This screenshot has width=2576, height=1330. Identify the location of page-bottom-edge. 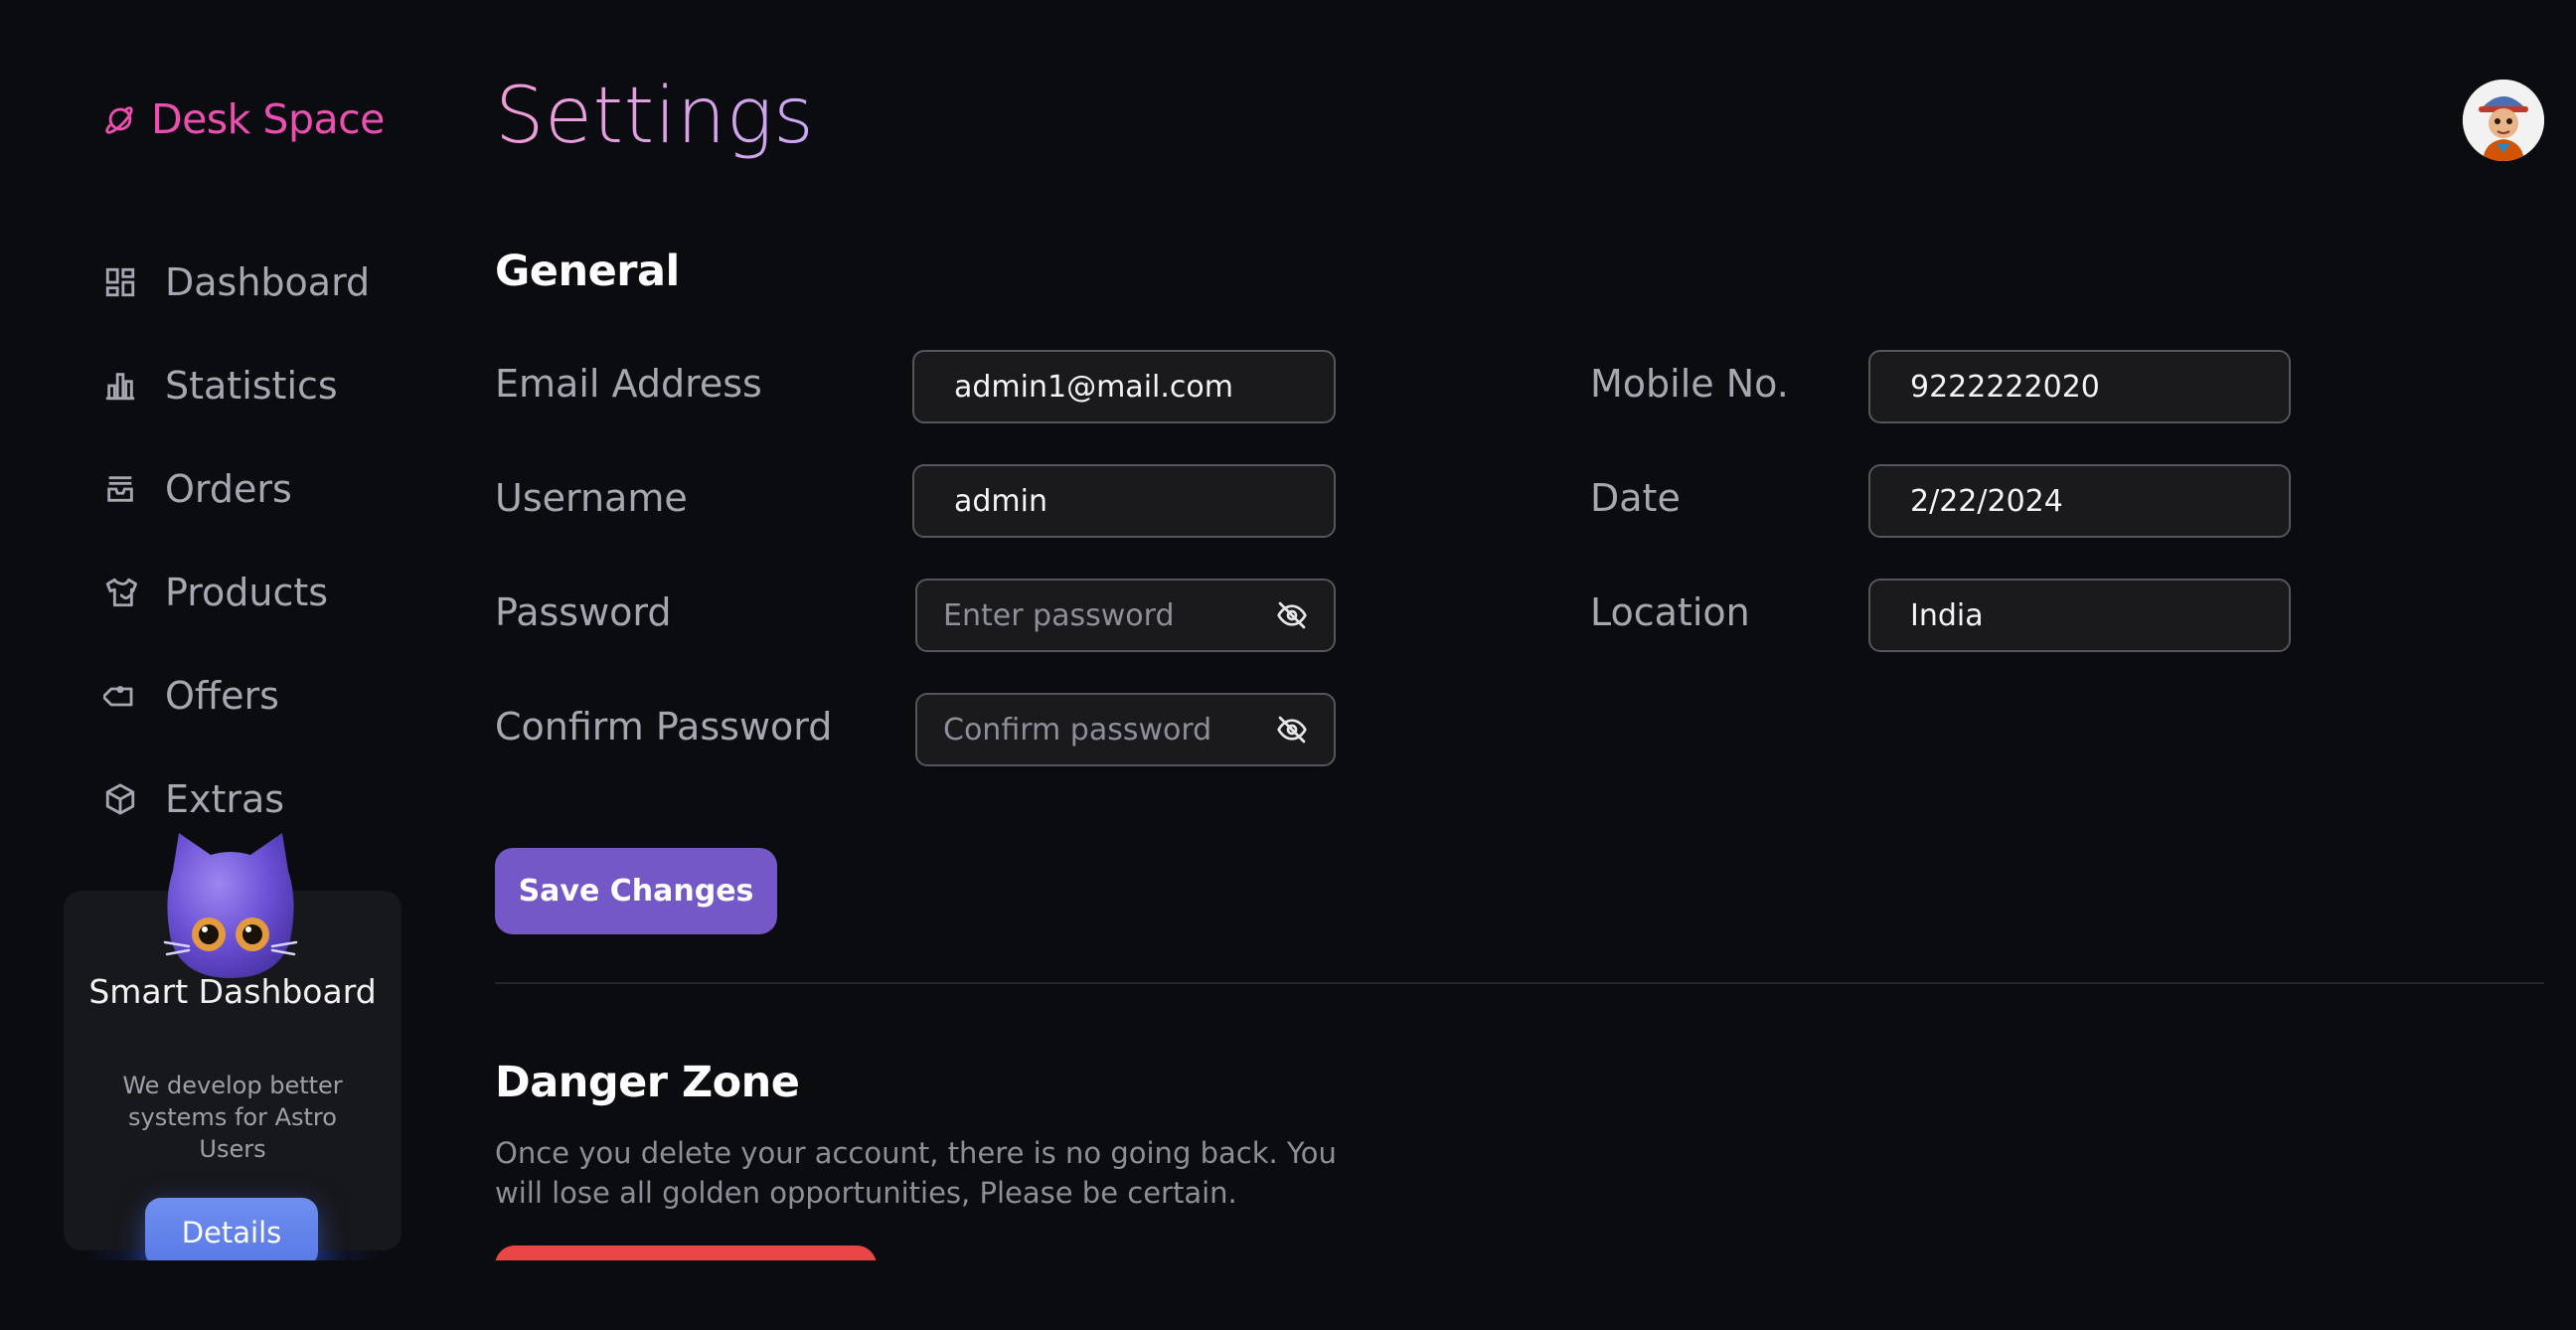
(1288, 1295).